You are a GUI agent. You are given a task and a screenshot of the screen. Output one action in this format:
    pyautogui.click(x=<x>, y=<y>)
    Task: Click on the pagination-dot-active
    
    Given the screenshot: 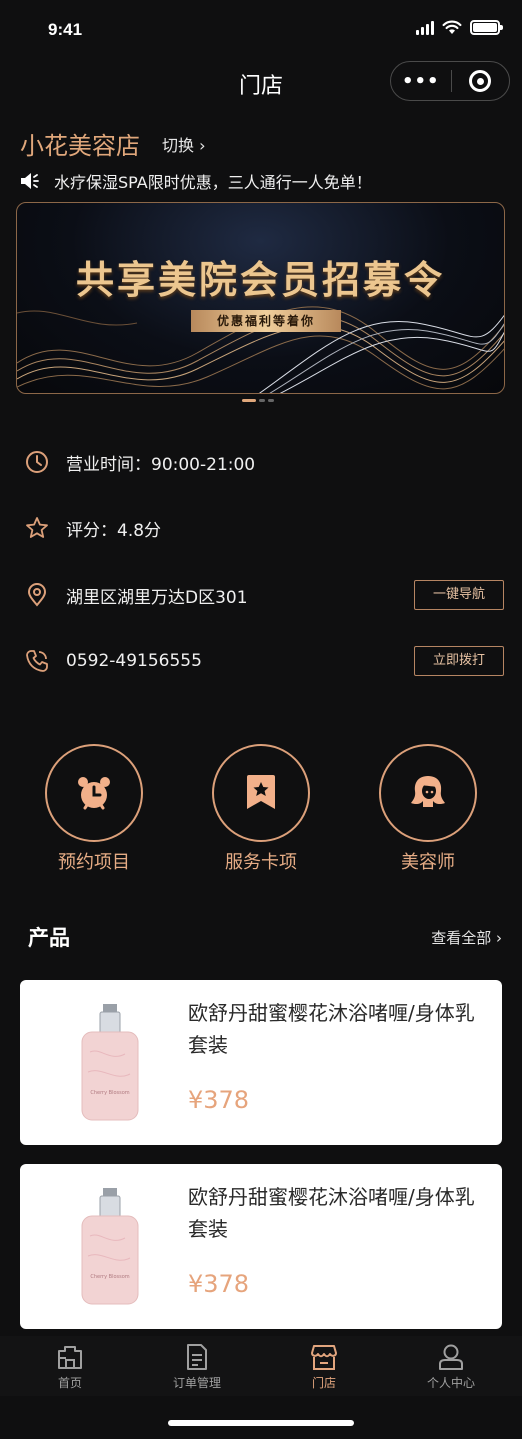 What is the action you would take?
    pyautogui.click(x=249, y=400)
    